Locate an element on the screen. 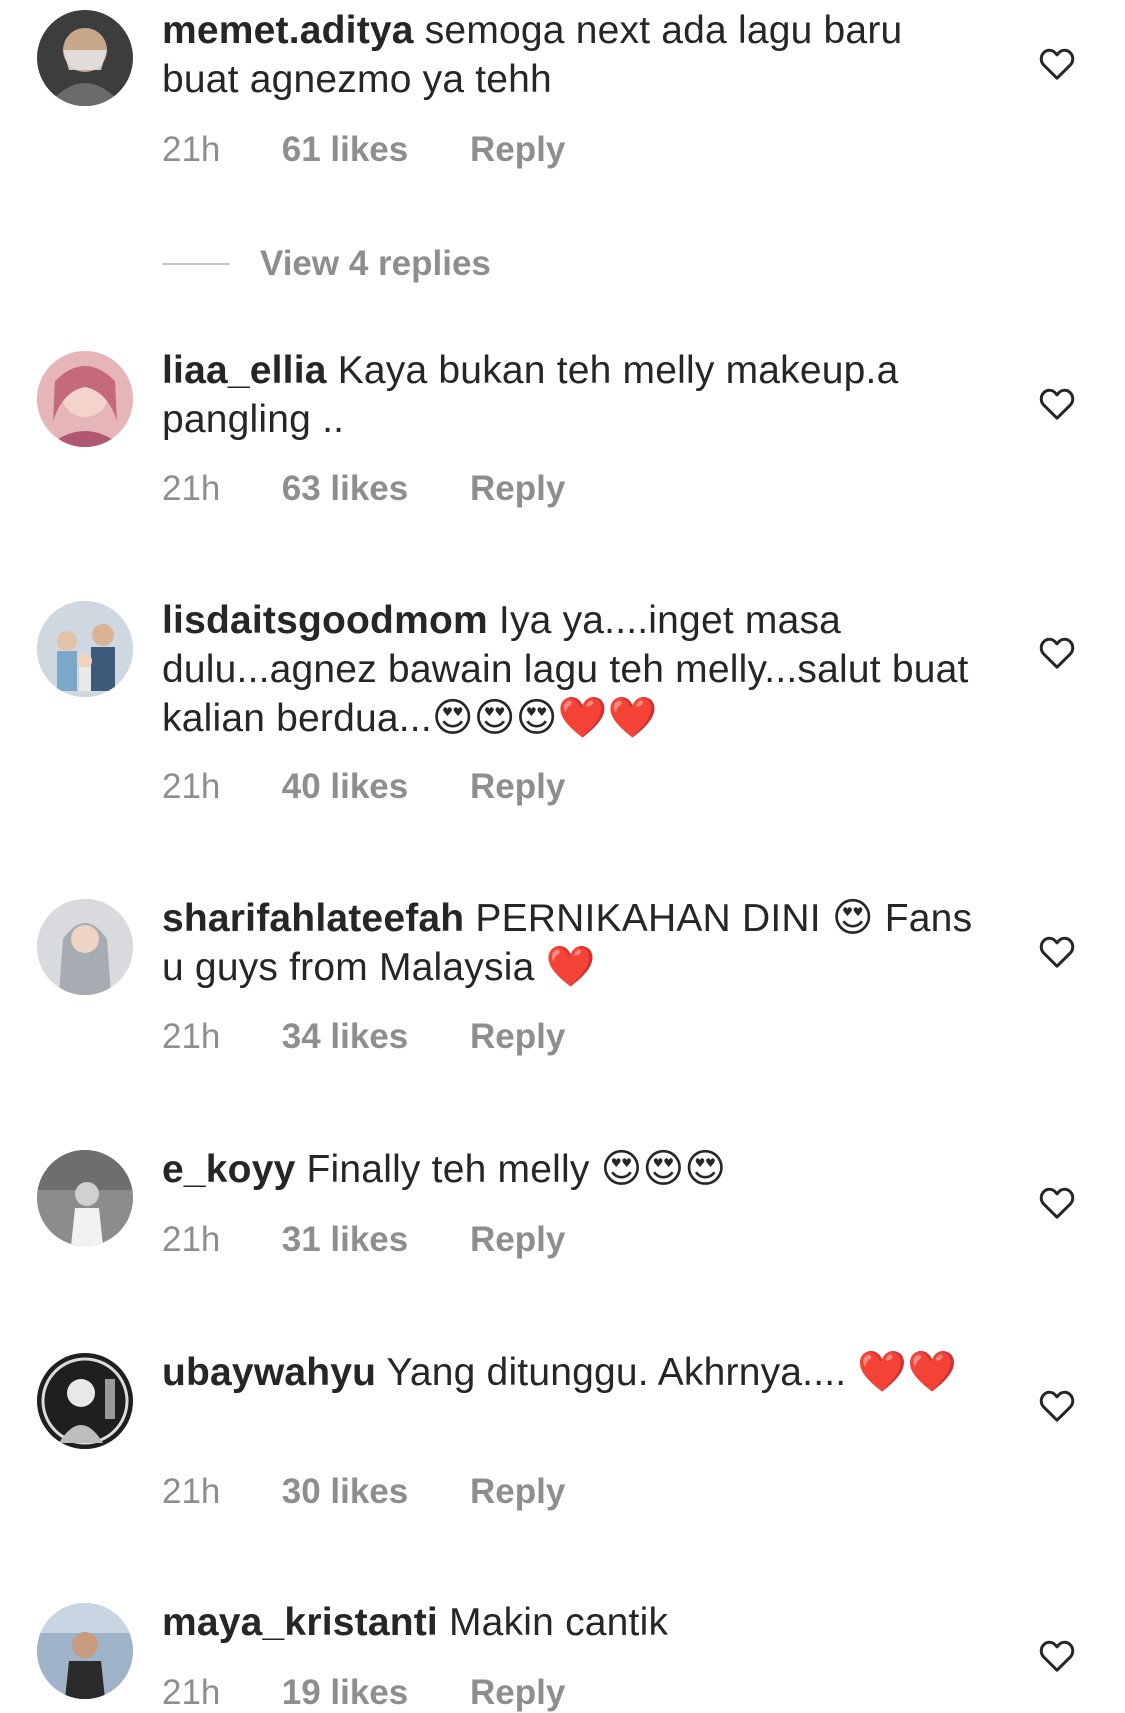  divider-line is located at coordinates (196, 264).